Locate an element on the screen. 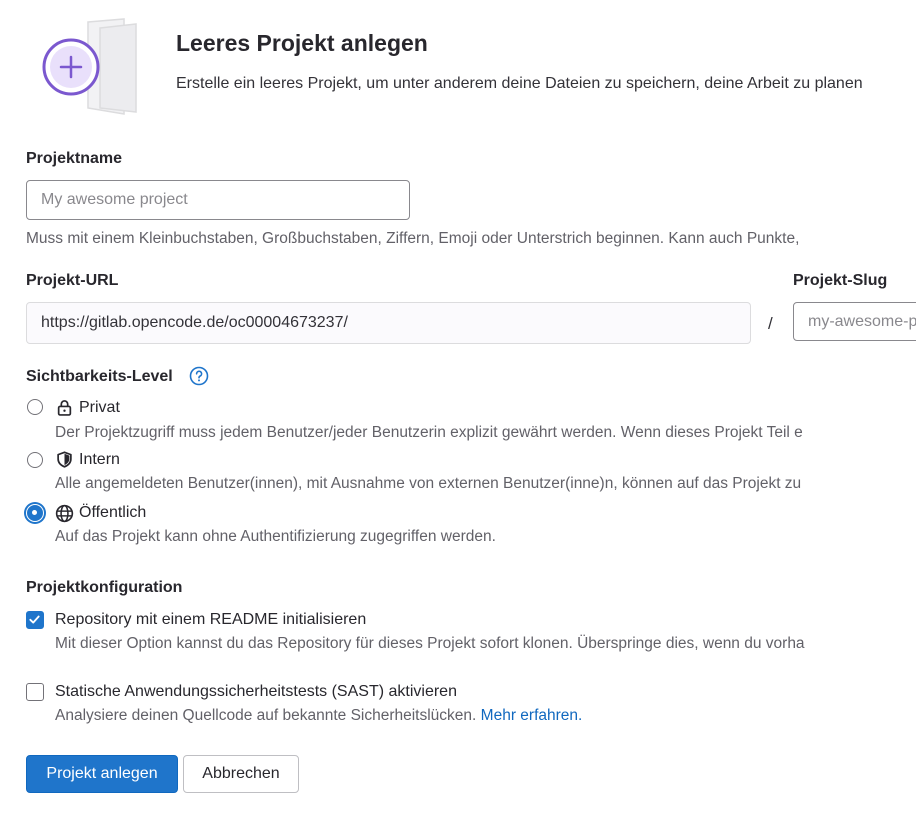 The image size is (916, 813). page-title: Leeres Projekt anlegen is located at coordinates (302, 43).